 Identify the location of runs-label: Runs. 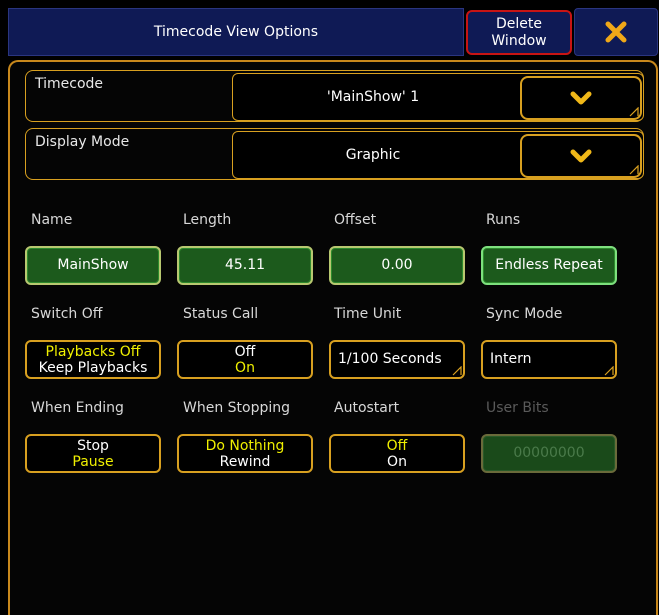
(503, 220).